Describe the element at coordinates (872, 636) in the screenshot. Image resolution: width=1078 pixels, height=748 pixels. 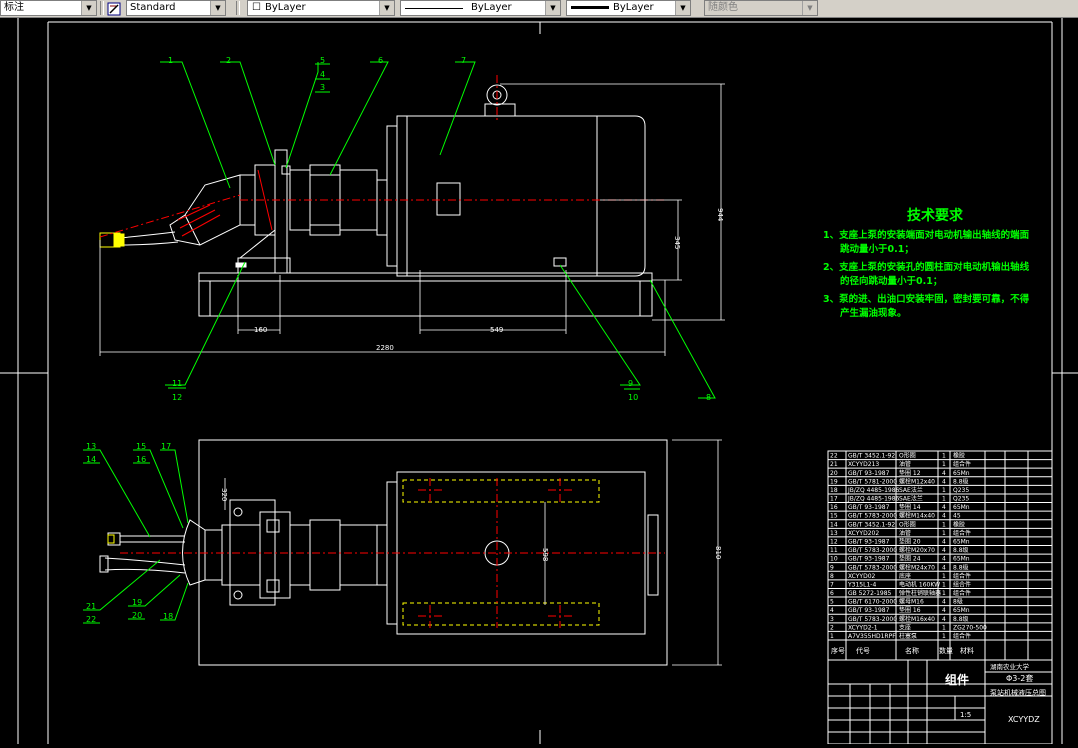
I see `bom-code: A7V355HD1RPF` at that location.